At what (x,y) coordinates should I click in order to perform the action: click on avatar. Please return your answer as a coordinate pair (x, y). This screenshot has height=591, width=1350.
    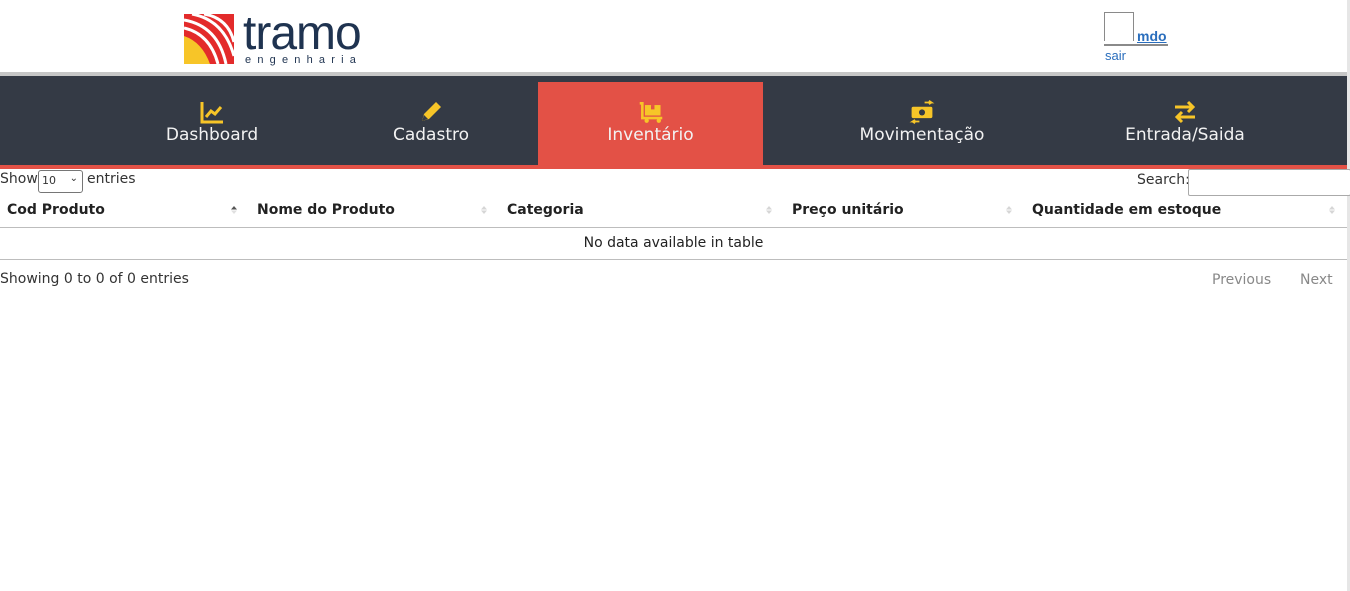
    Looking at the image, I should click on (1119, 26).